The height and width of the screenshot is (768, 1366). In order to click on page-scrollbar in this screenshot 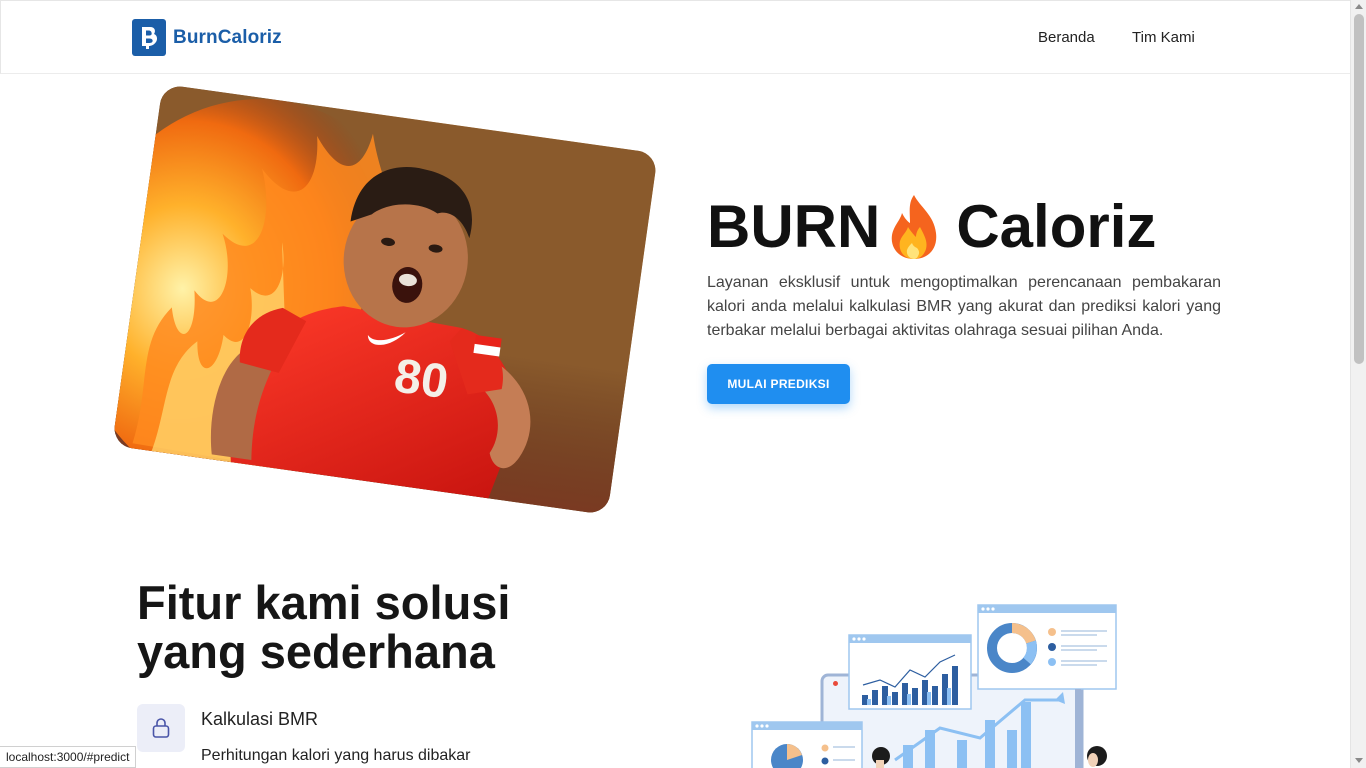, I will do `click(1358, 384)`.